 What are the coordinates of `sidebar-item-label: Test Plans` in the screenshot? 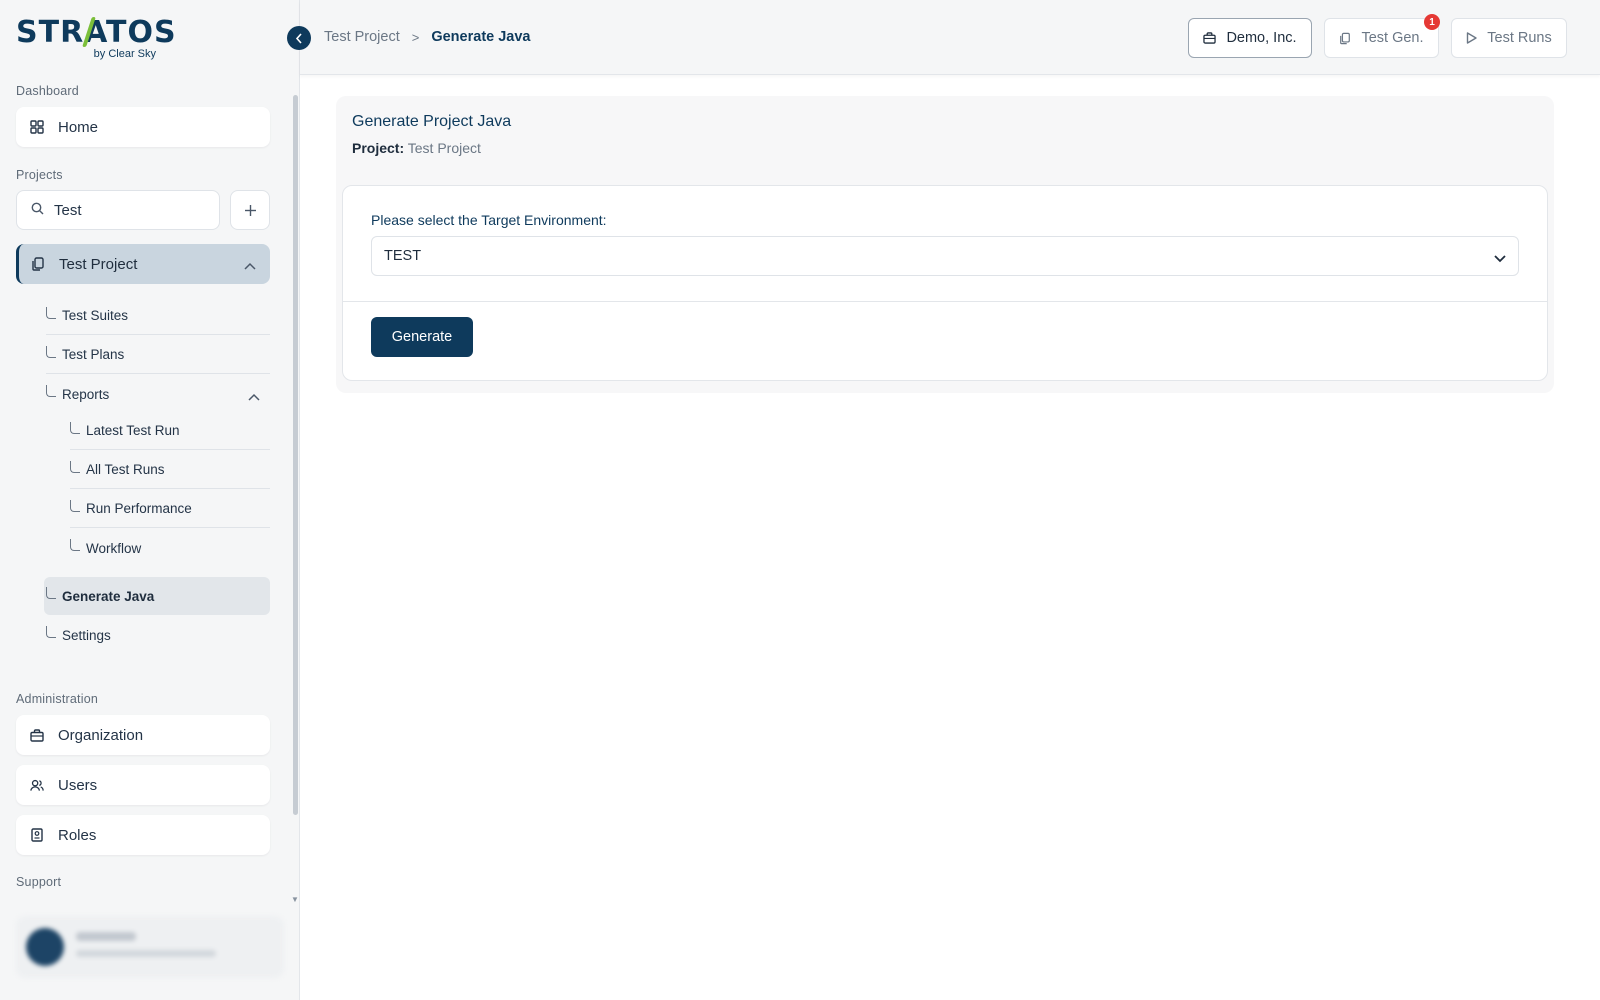 It's located at (93, 354).